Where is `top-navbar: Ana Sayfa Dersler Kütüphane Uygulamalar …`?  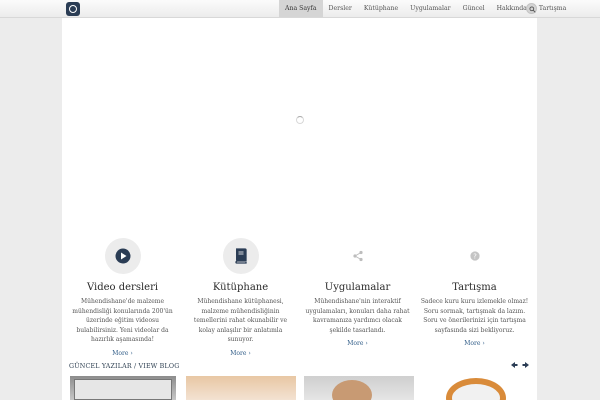 top-navbar: Ana Sayfa Dersler Kütüphane Uygulamalar … is located at coordinates (300, 9).